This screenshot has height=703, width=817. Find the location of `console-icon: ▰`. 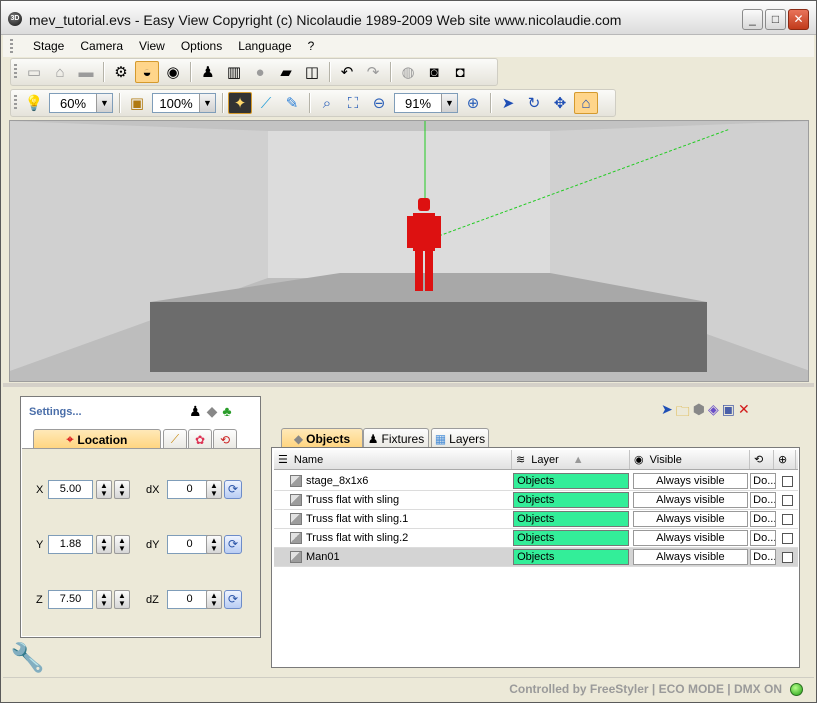

console-icon: ▰ is located at coordinates (286, 72).